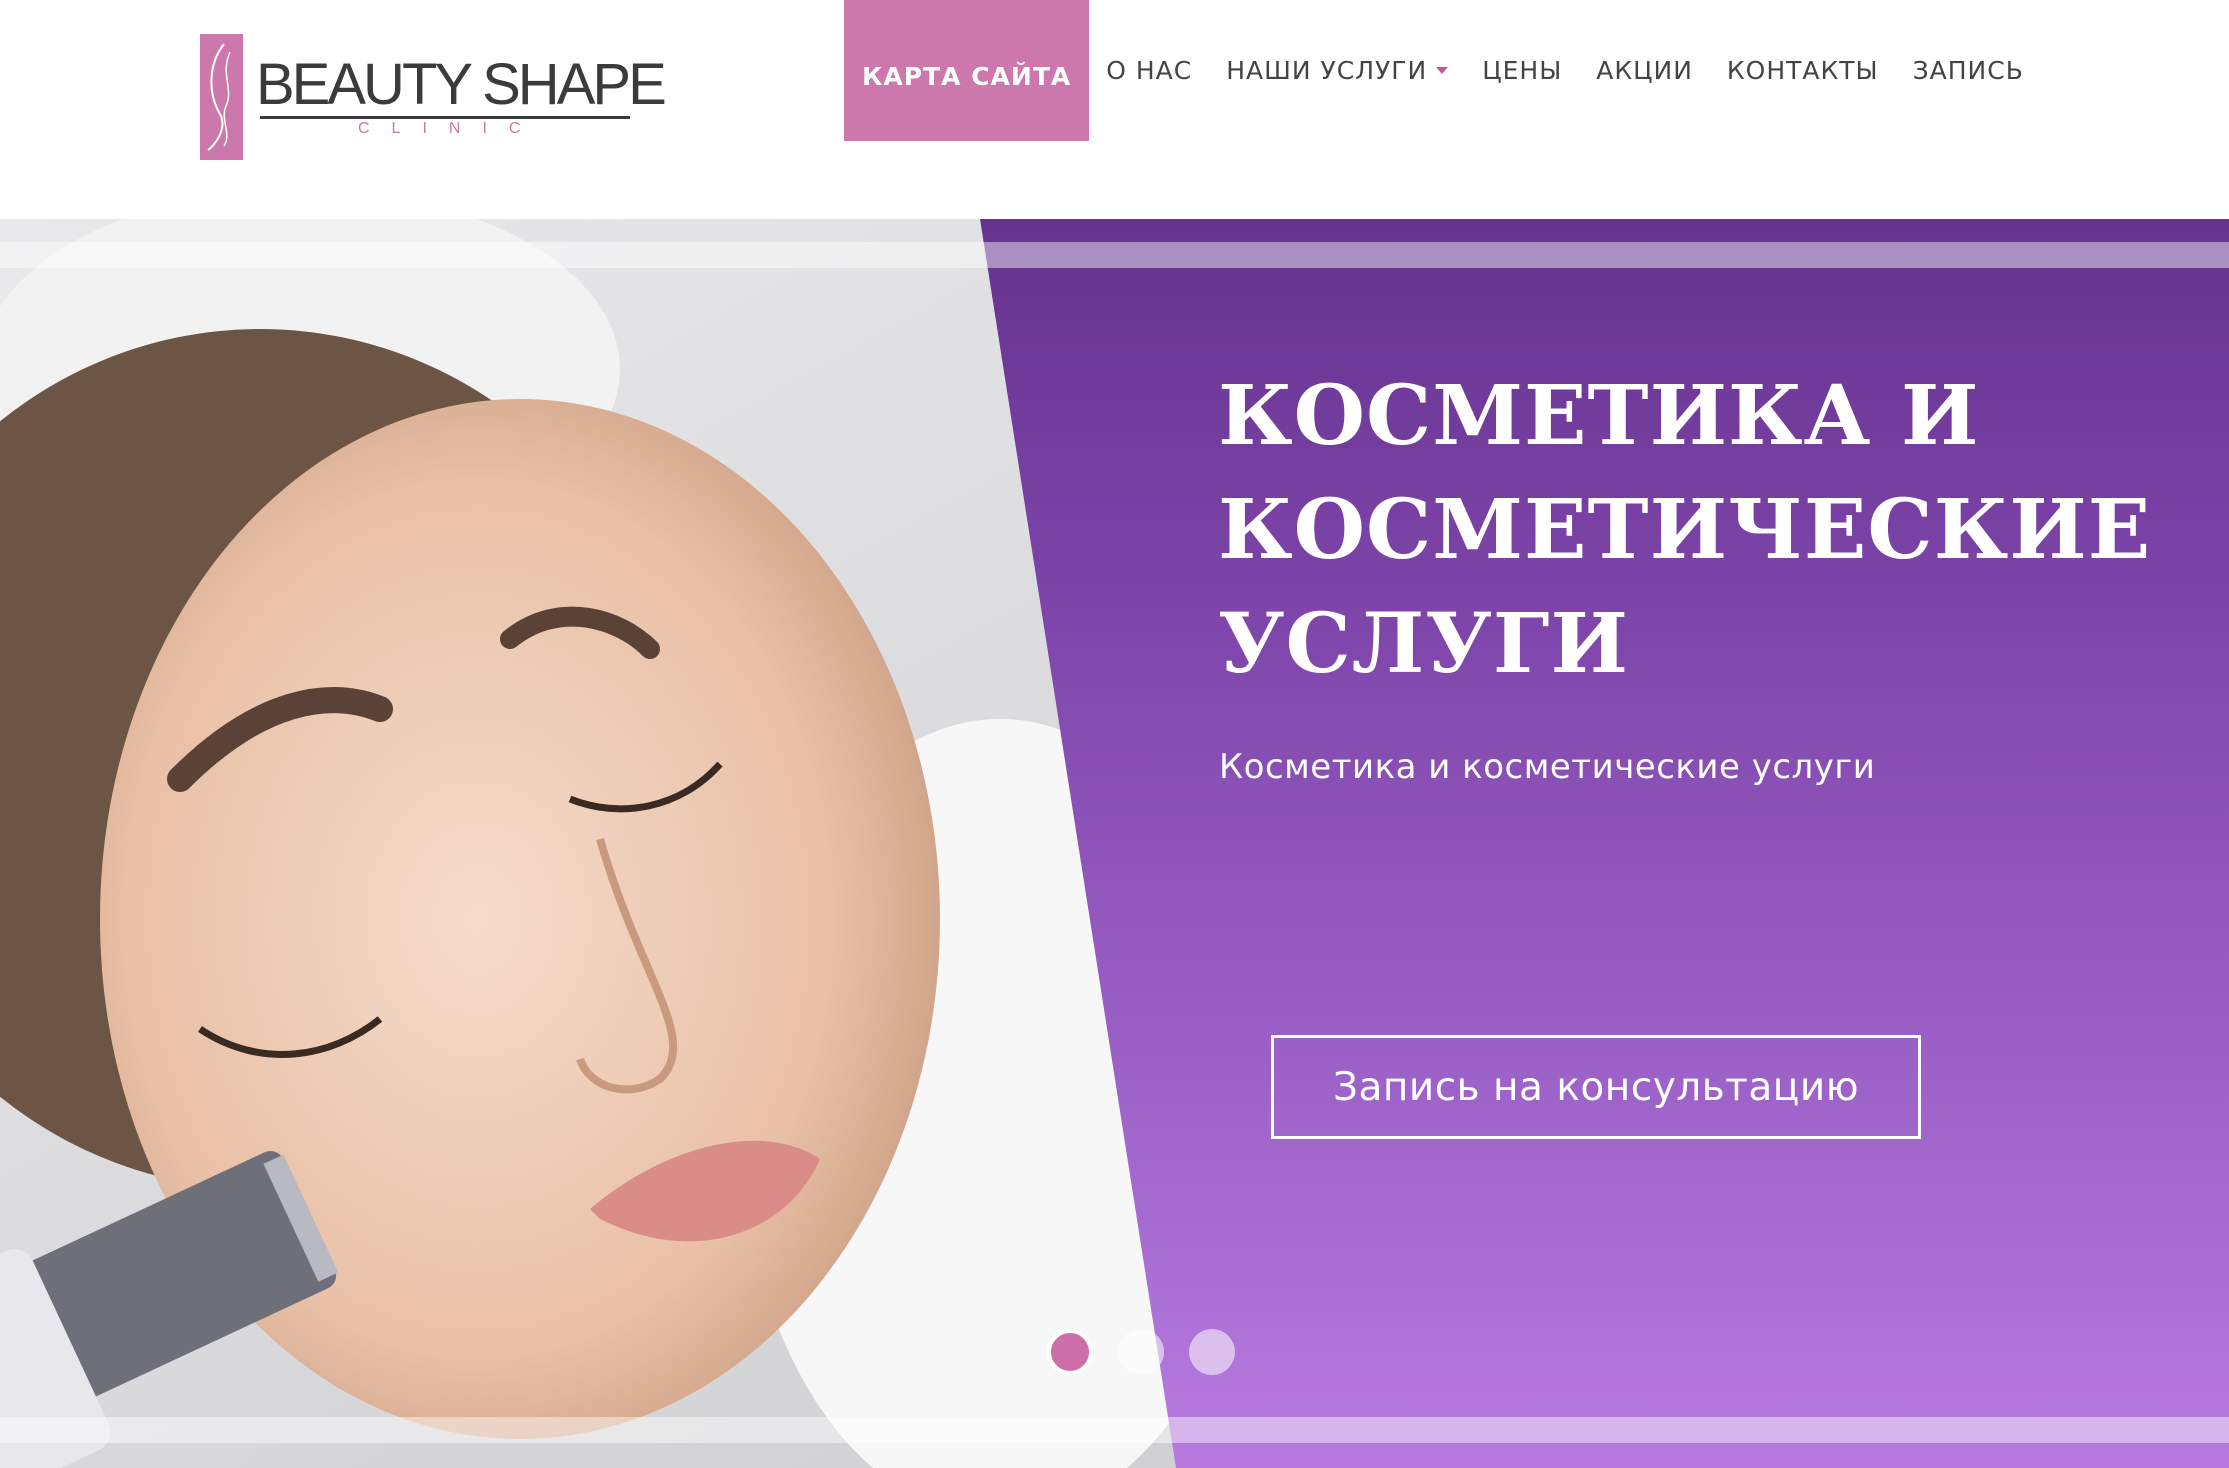 The height and width of the screenshot is (1468, 2229). I want to click on nav-promotions-label: АКЦИИ, so click(1644, 70).